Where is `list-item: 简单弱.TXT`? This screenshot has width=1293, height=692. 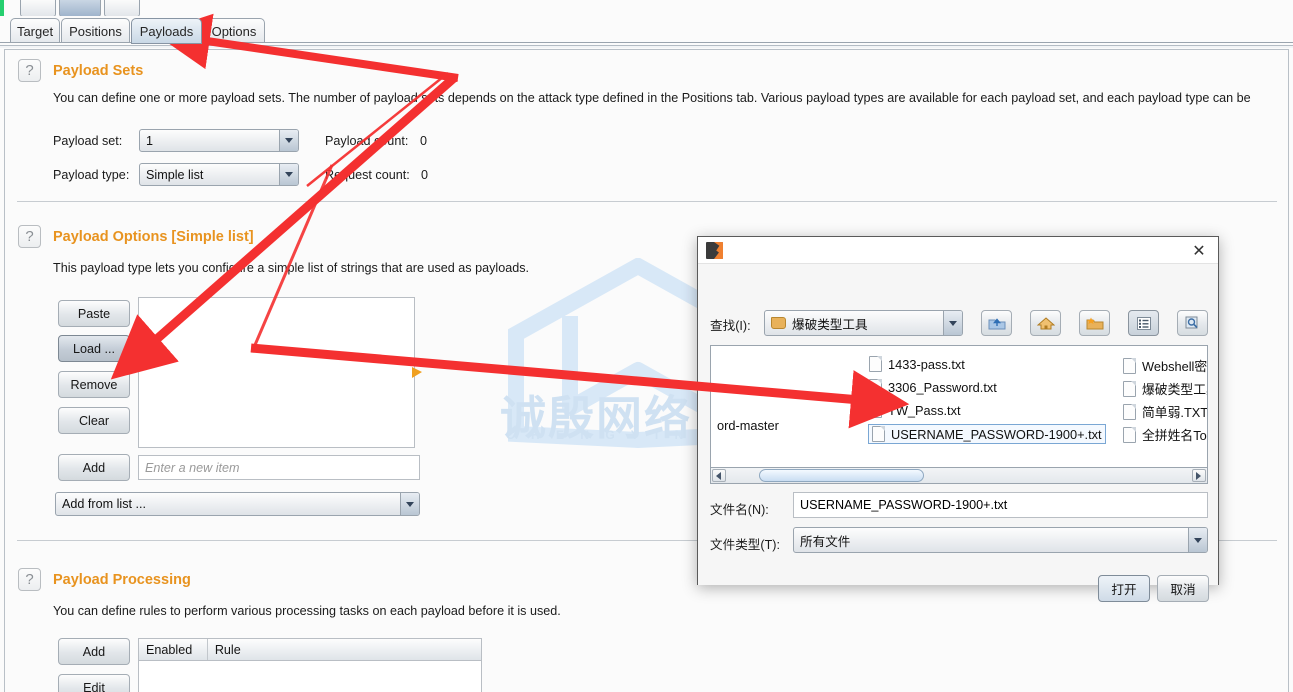
list-item: 简单弱.TXT is located at coordinates (1165, 411).